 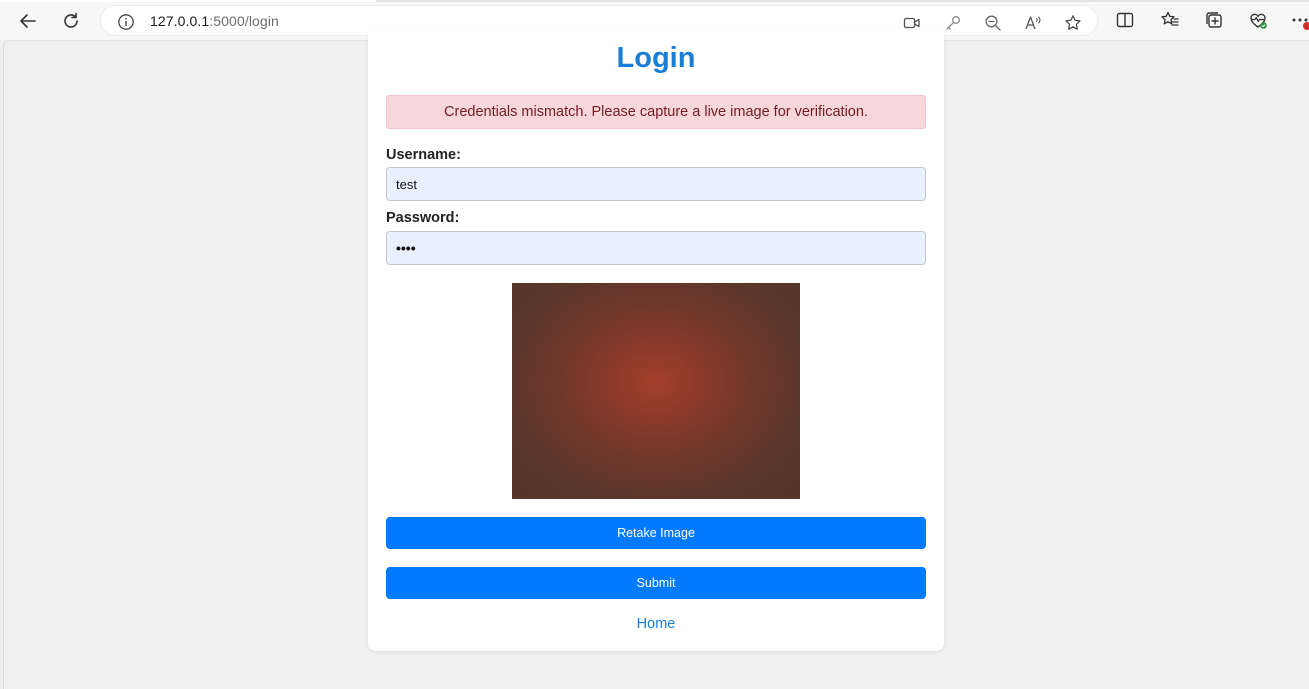 I want to click on page-title: Login, so click(x=656, y=58).